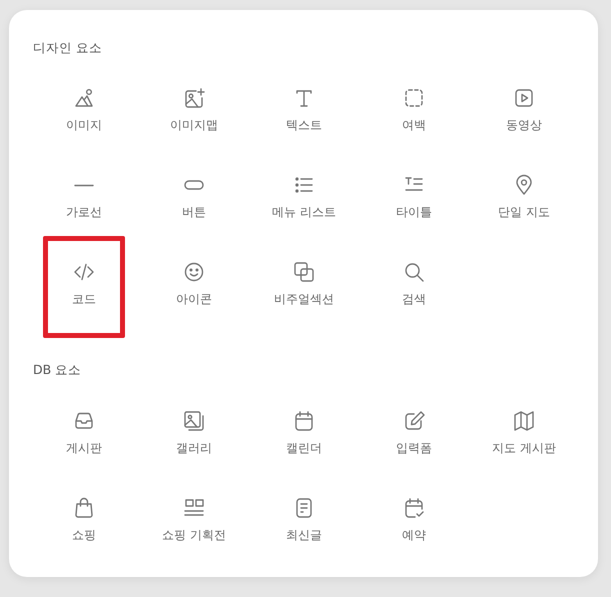  I want to click on overlapping-squares-icon, so click(304, 272).